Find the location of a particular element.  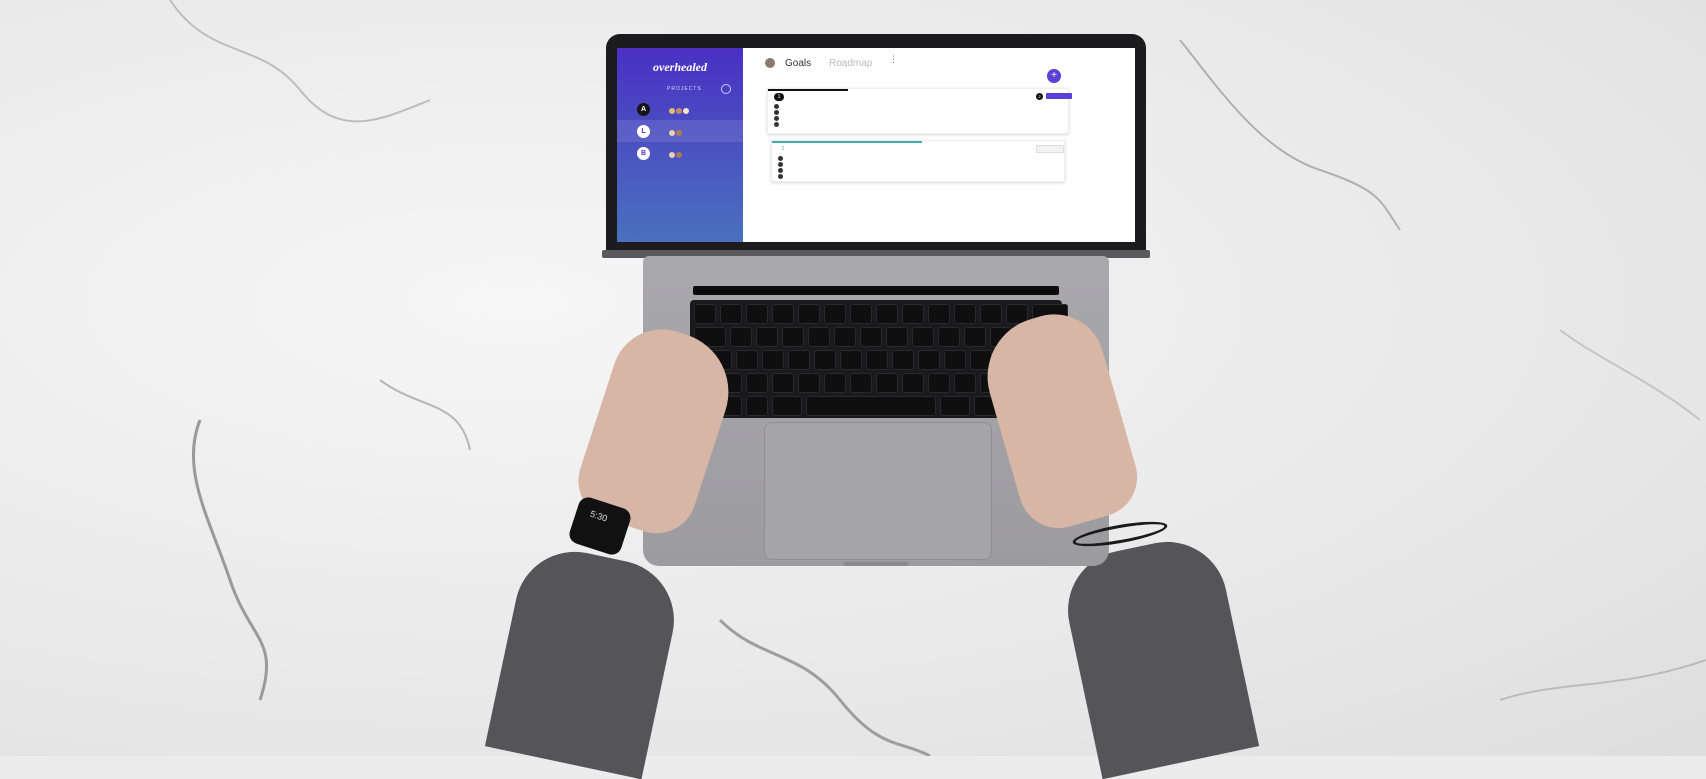

goal-card: 1 2 is located at coordinates (919, 111).